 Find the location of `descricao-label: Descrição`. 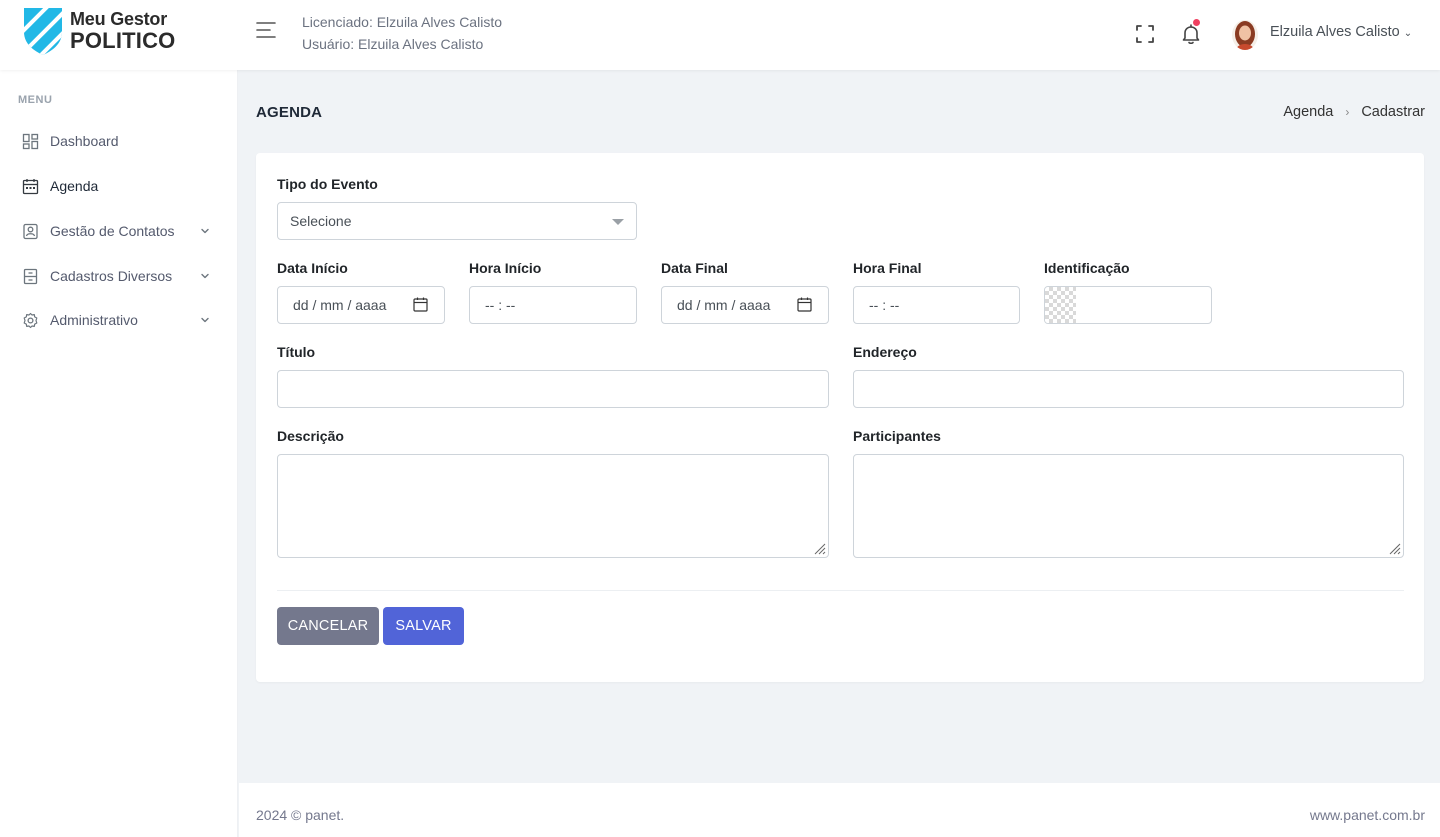

descricao-label: Descrição is located at coordinates (310, 436).